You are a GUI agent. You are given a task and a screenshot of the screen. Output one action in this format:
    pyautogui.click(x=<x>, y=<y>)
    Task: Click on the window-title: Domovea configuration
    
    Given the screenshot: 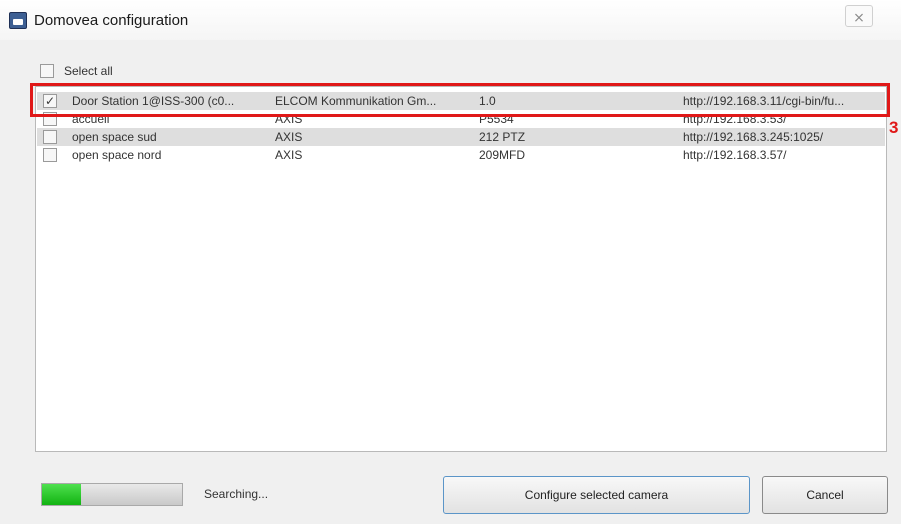 What is the action you would take?
    pyautogui.click(x=111, y=20)
    